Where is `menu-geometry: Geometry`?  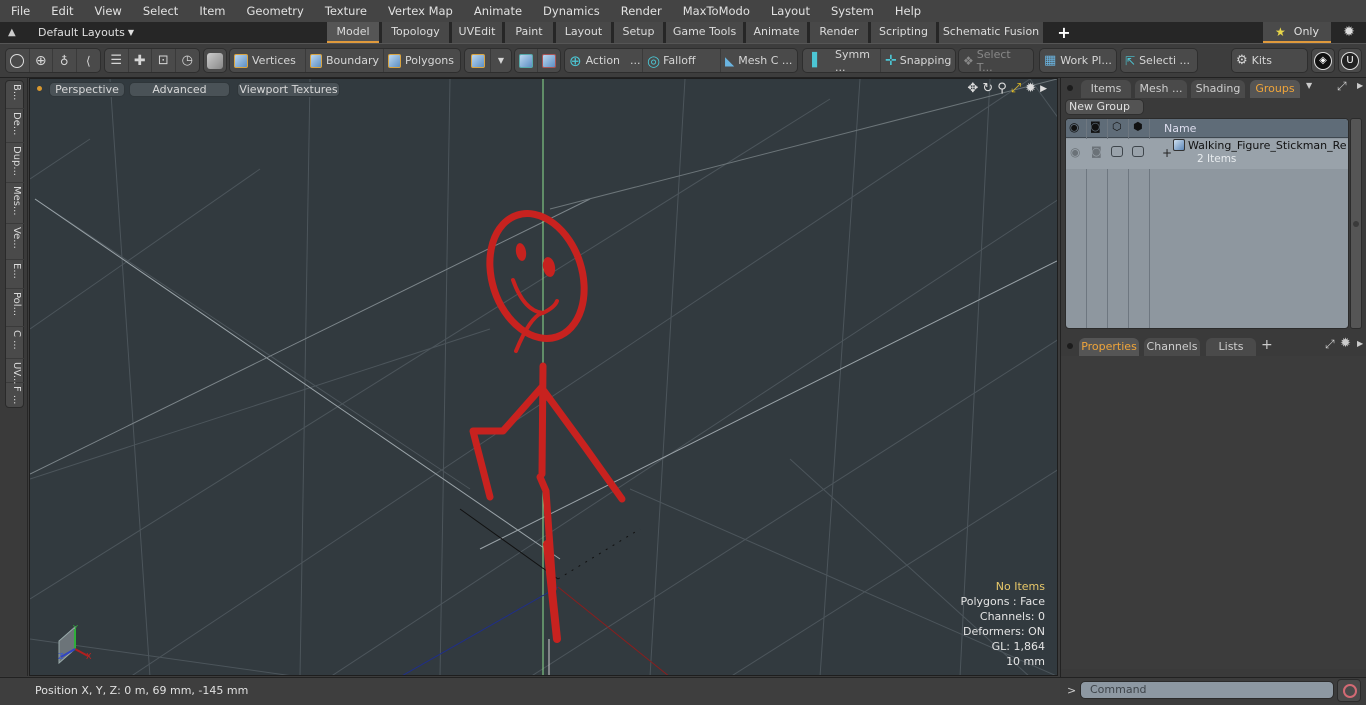 menu-geometry: Geometry is located at coordinates (275, 11).